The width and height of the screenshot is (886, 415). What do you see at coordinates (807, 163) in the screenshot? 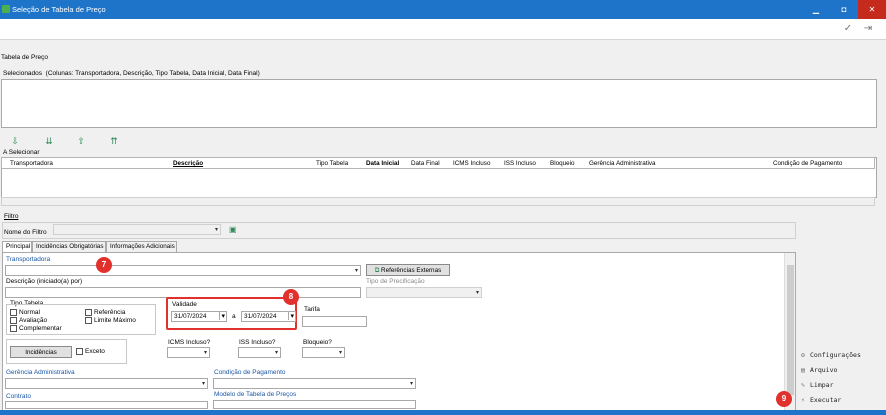
I see `col-condicao-pagamento: Condição de Pagamento` at bounding box center [807, 163].